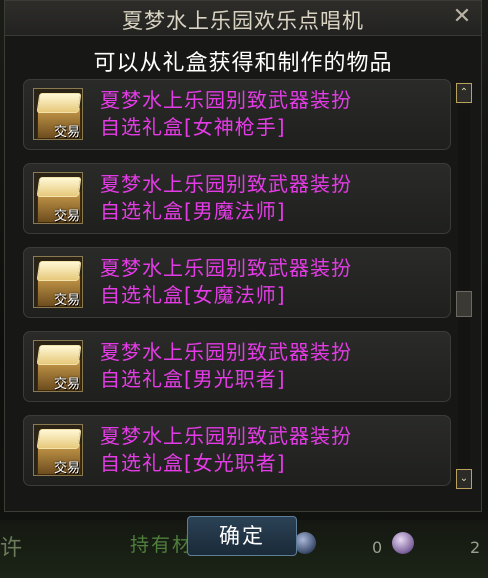 The width and height of the screenshot is (488, 578). Describe the element at coordinates (464, 303) in the screenshot. I see `scroll-thumb` at that location.